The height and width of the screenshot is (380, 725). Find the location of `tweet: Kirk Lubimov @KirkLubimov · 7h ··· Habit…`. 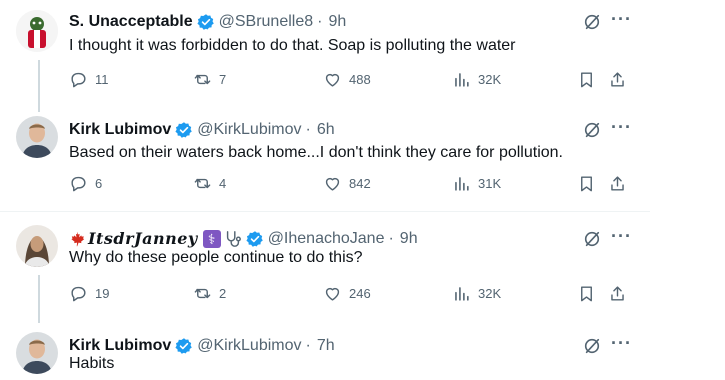

tweet: Kirk Lubimov @KirkLubimov · 7h ··· Habit… is located at coordinates (325, 356).